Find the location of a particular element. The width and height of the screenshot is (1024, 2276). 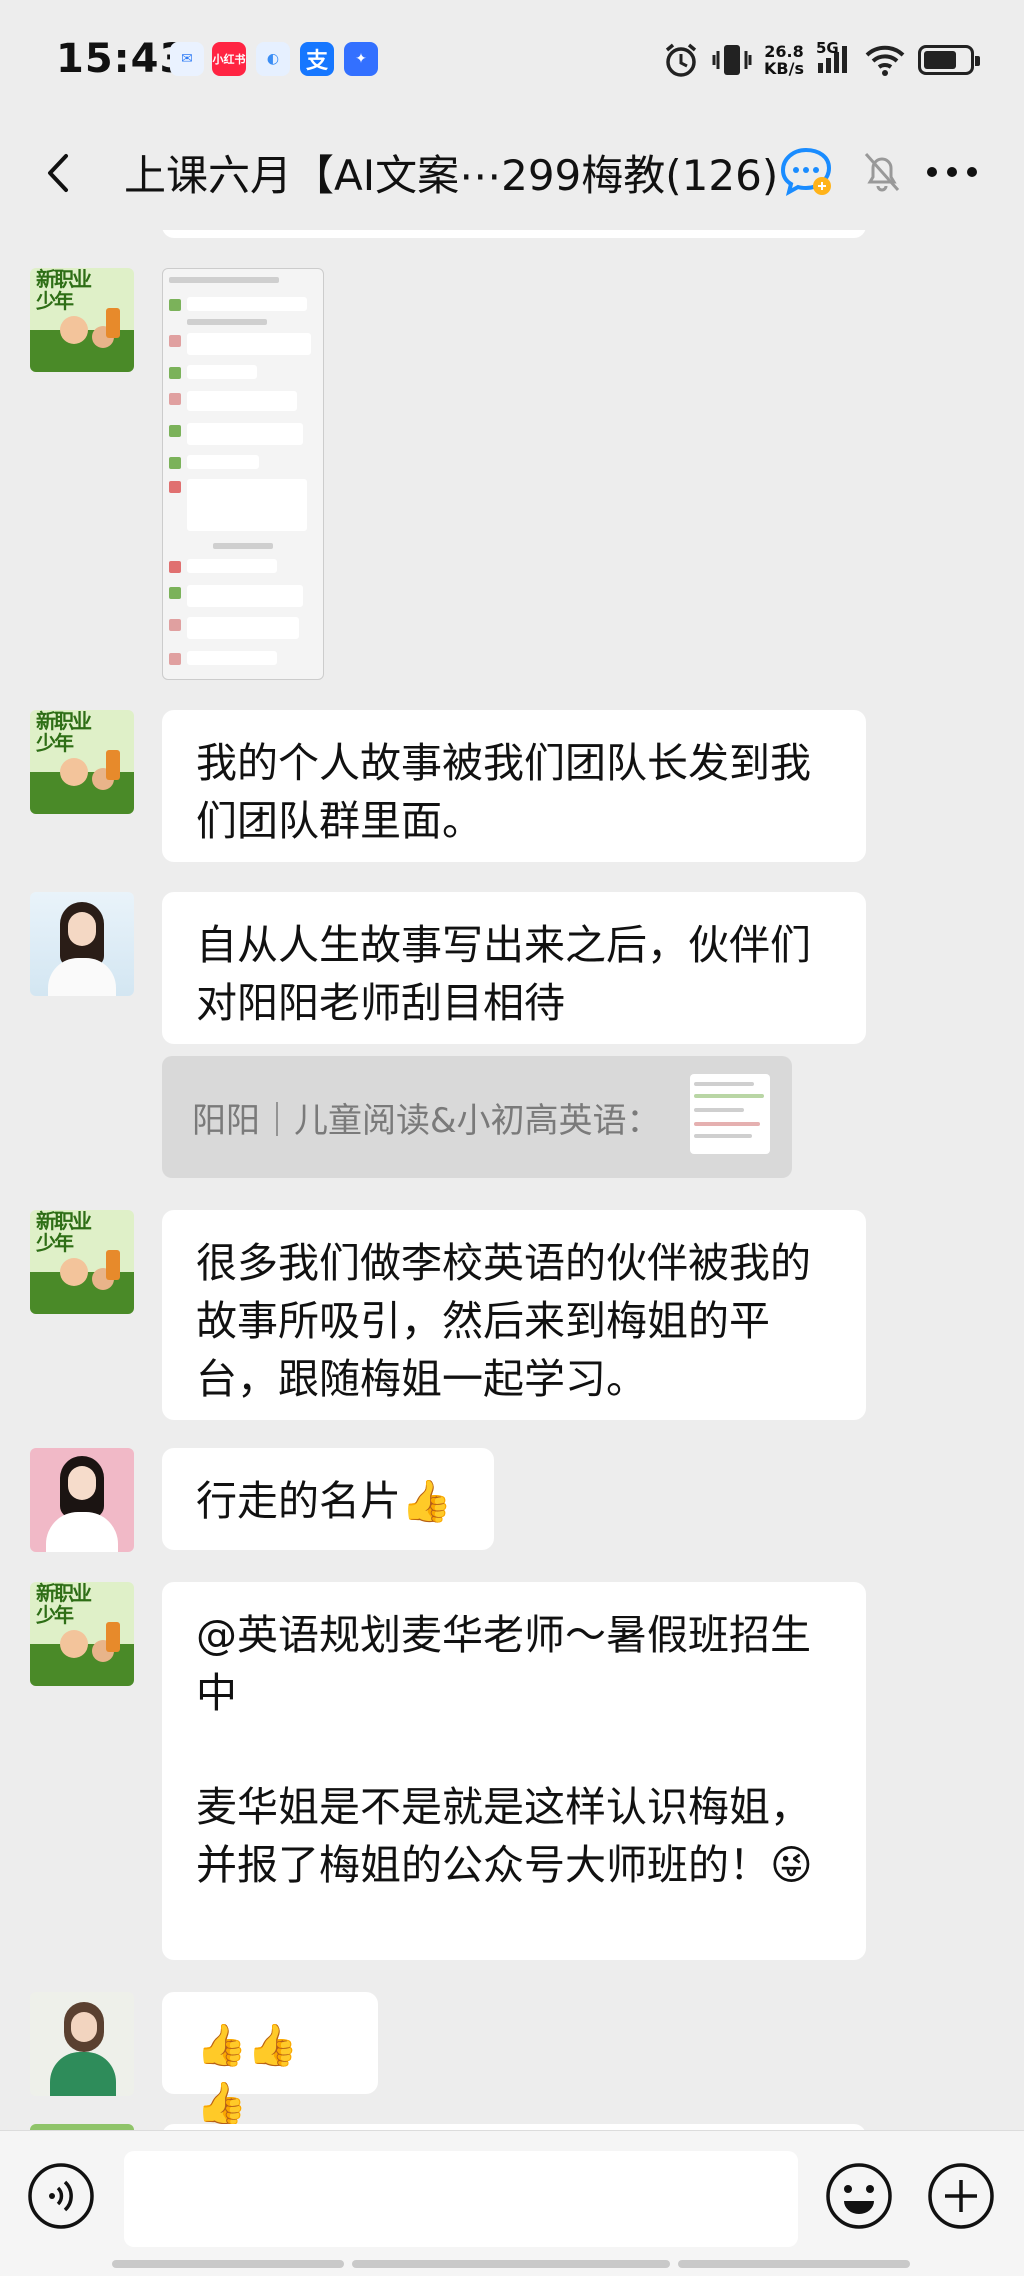

message-text: 很多我们做李校英语的伙伴被我的故事所吸引，然后来到梅姐的平台，跟随梅姐一起学习。 is located at coordinates (503, 1321).